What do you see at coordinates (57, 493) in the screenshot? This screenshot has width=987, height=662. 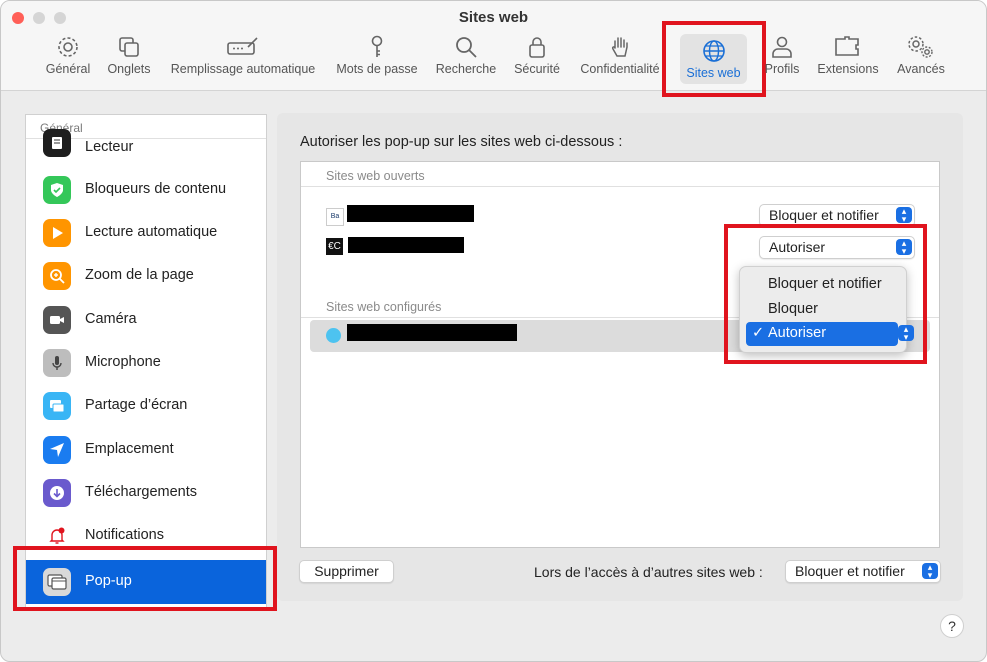 I see `download-icon` at bounding box center [57, 493].